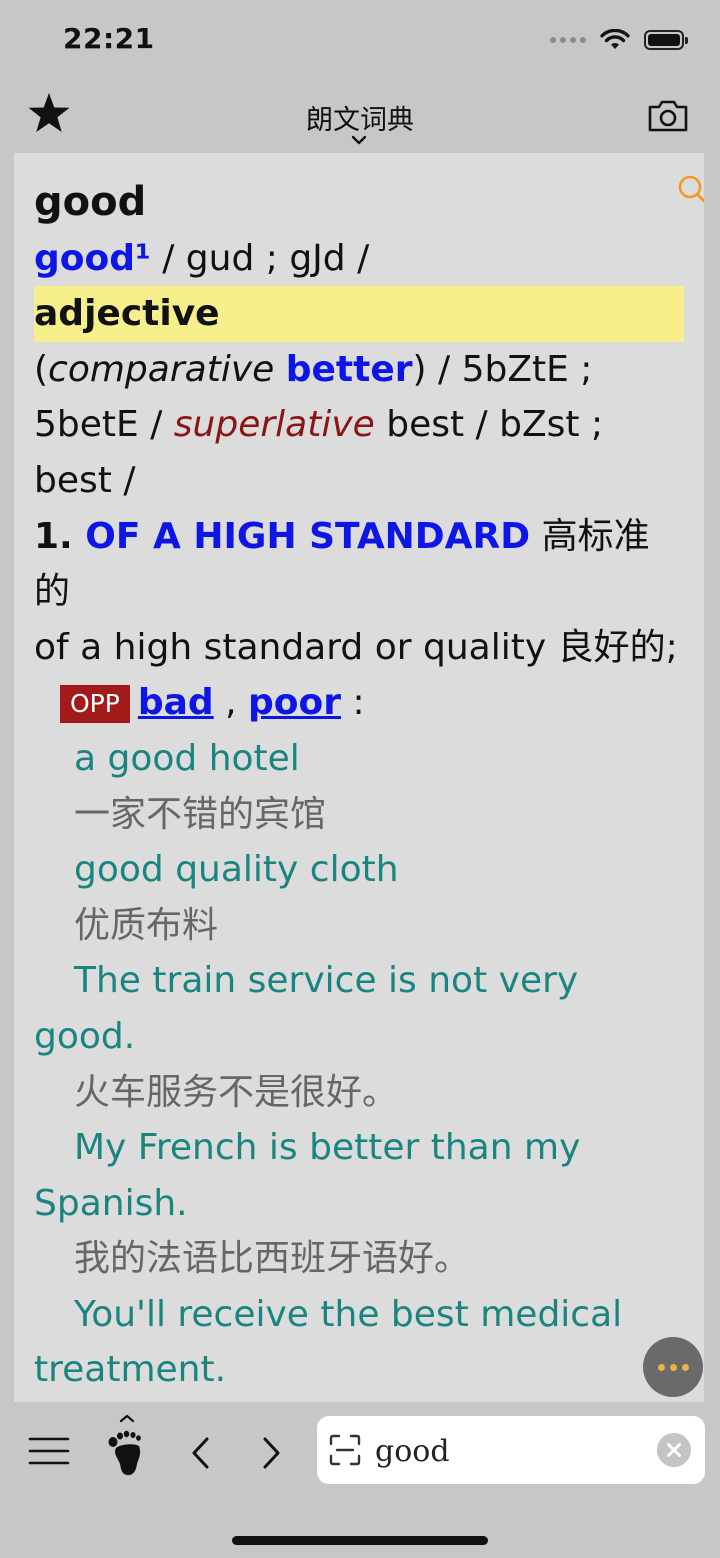 The width and height of the screenshot is (720, 1558). What do you see at coordinates (272, 1259) in the screenshot?
I see `example-cn: 我的法语比西班牙语好。` at bounding box center [272, 1259].